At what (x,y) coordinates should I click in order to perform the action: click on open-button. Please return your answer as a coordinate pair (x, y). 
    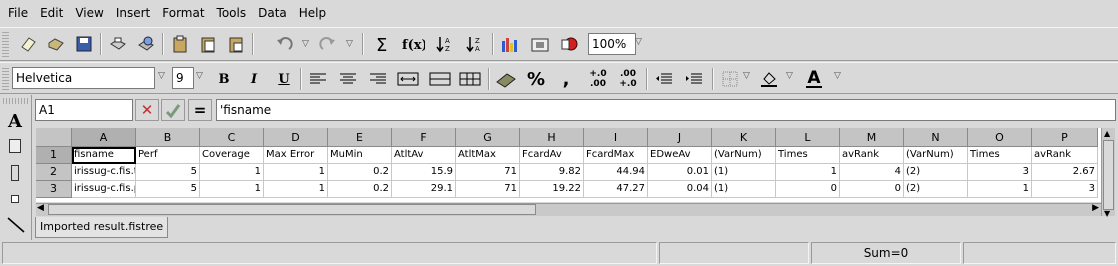
    Looking at the image, I should click on (56, 44).